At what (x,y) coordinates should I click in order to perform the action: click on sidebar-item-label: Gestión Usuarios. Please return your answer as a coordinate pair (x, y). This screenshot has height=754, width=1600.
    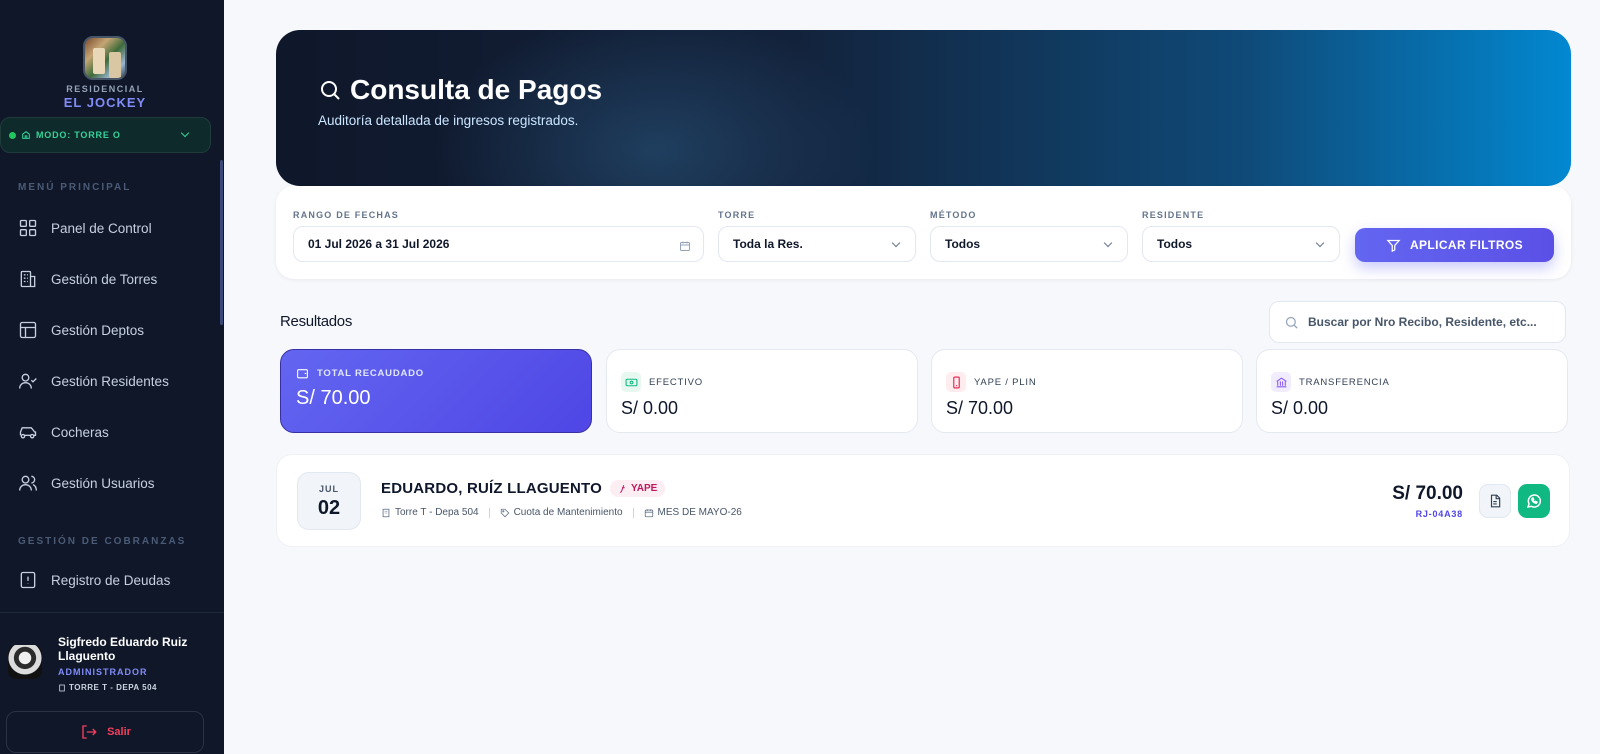
    Looking at the image, I should click on (103, 483).